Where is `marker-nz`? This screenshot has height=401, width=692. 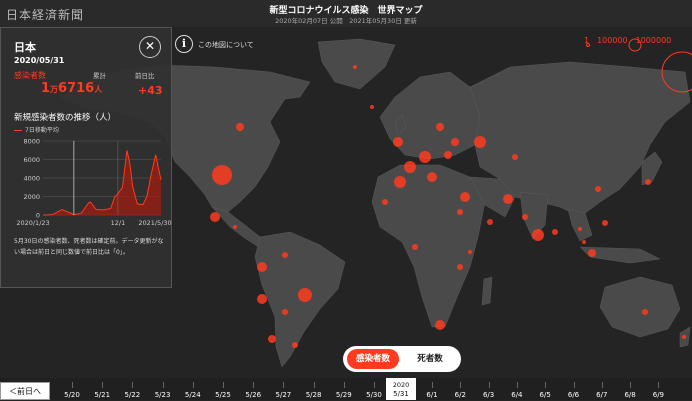 marker-nz is located at coordinates (684, 337).